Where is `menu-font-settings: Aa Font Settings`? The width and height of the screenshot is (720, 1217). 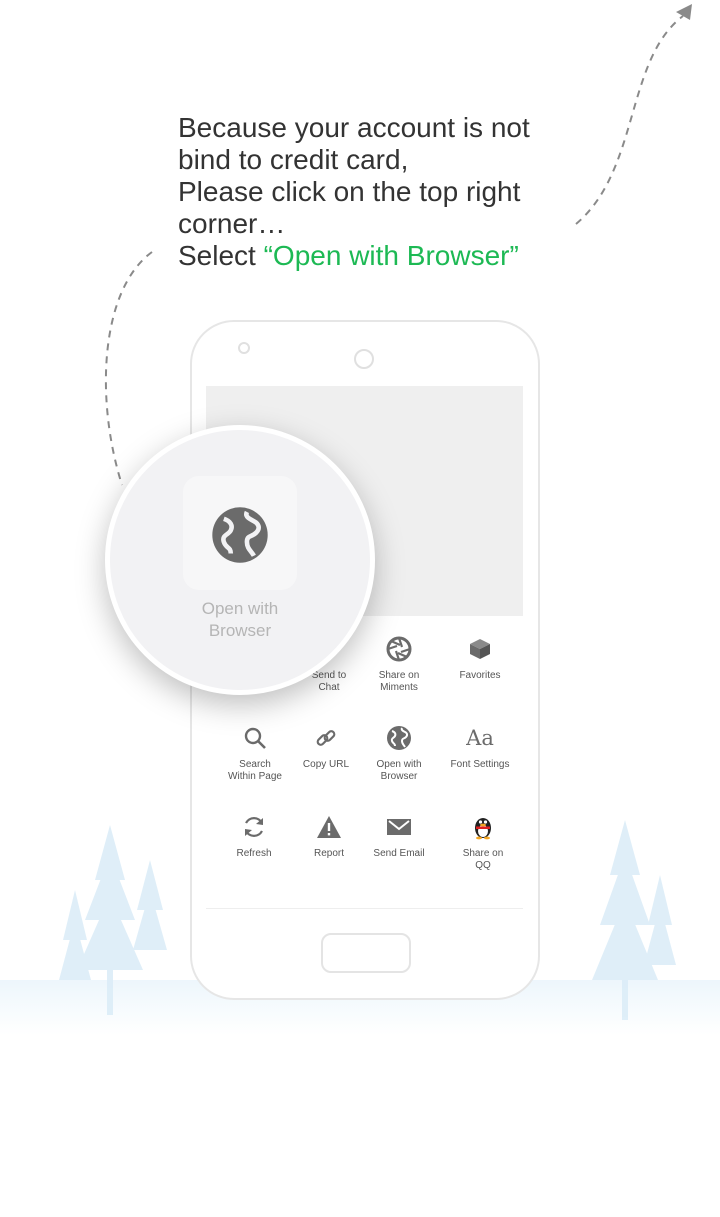
menu-font-settings: Aa Font Settings is located at coordinates (480, 747).